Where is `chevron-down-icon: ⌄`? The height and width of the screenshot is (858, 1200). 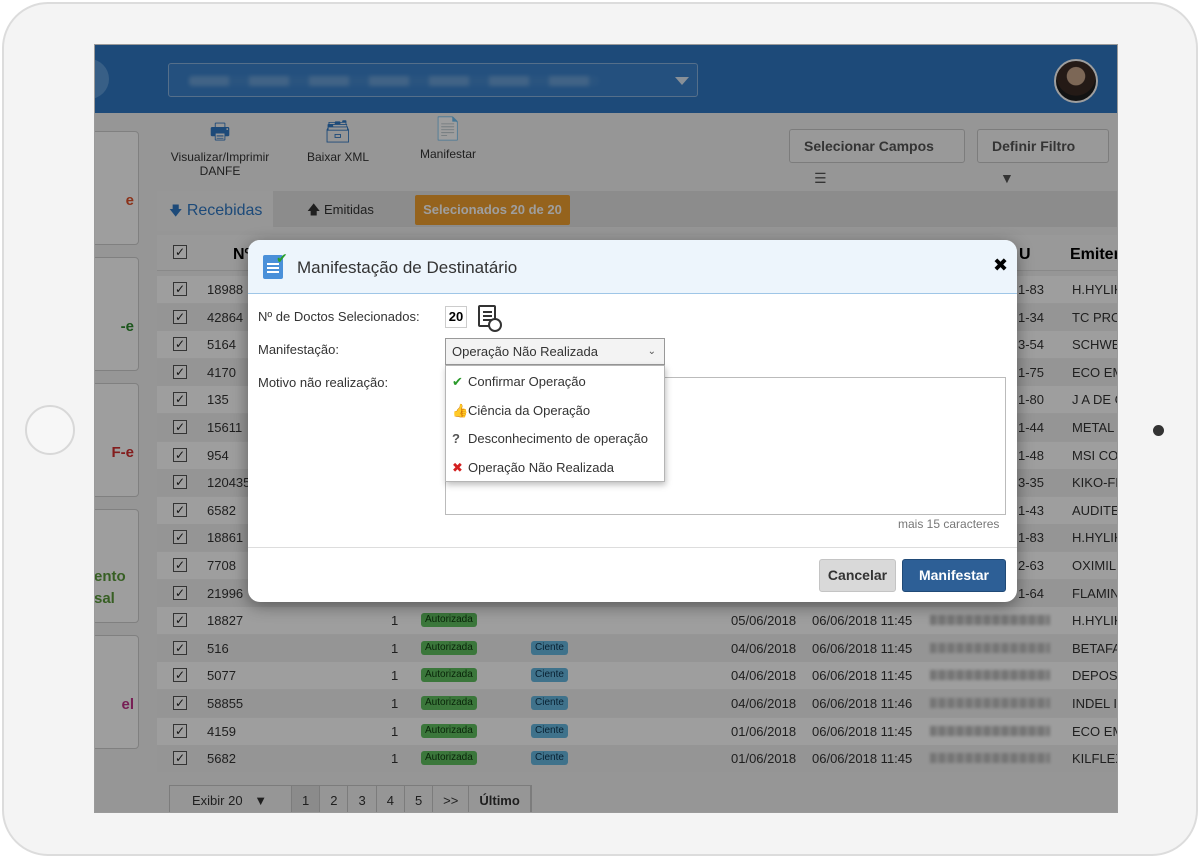 chevron-down-icon: ⌄ is located at coordinates (651, 351).